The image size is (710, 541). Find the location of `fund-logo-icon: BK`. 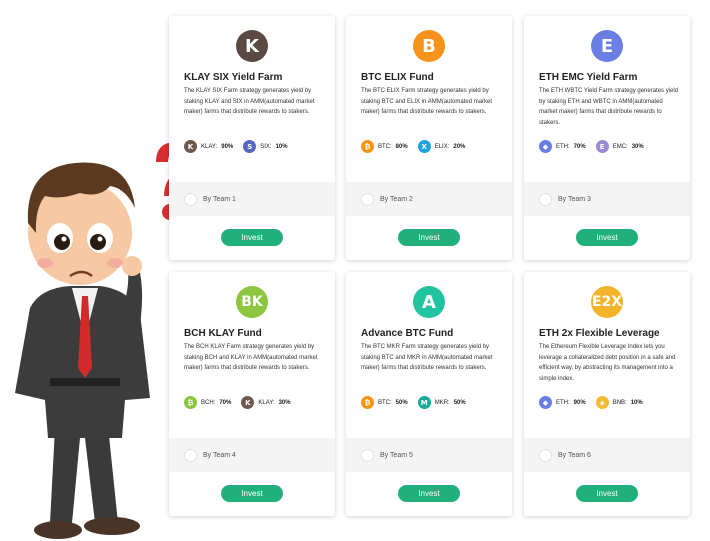

fund-logo-icon: BK is located at coordinates (252, 302).